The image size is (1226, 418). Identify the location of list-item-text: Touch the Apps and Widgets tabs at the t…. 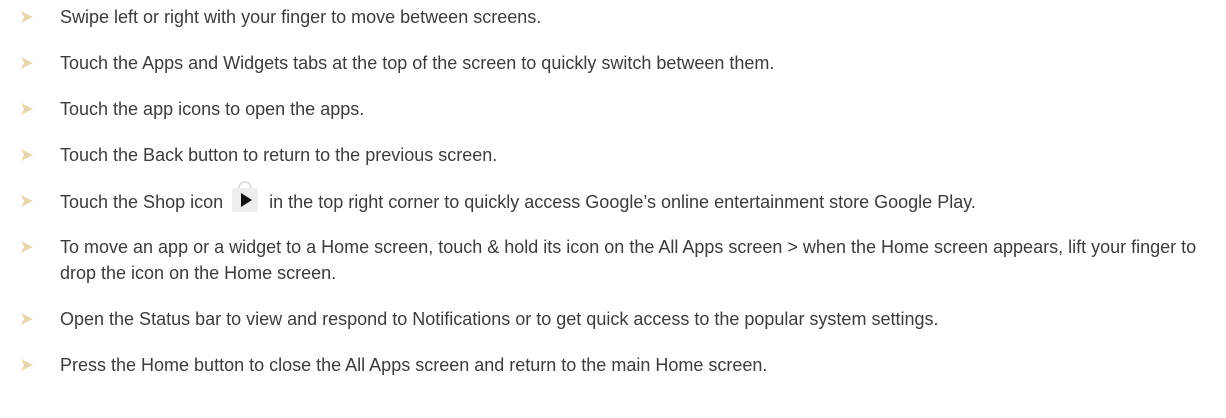
(417, 63).